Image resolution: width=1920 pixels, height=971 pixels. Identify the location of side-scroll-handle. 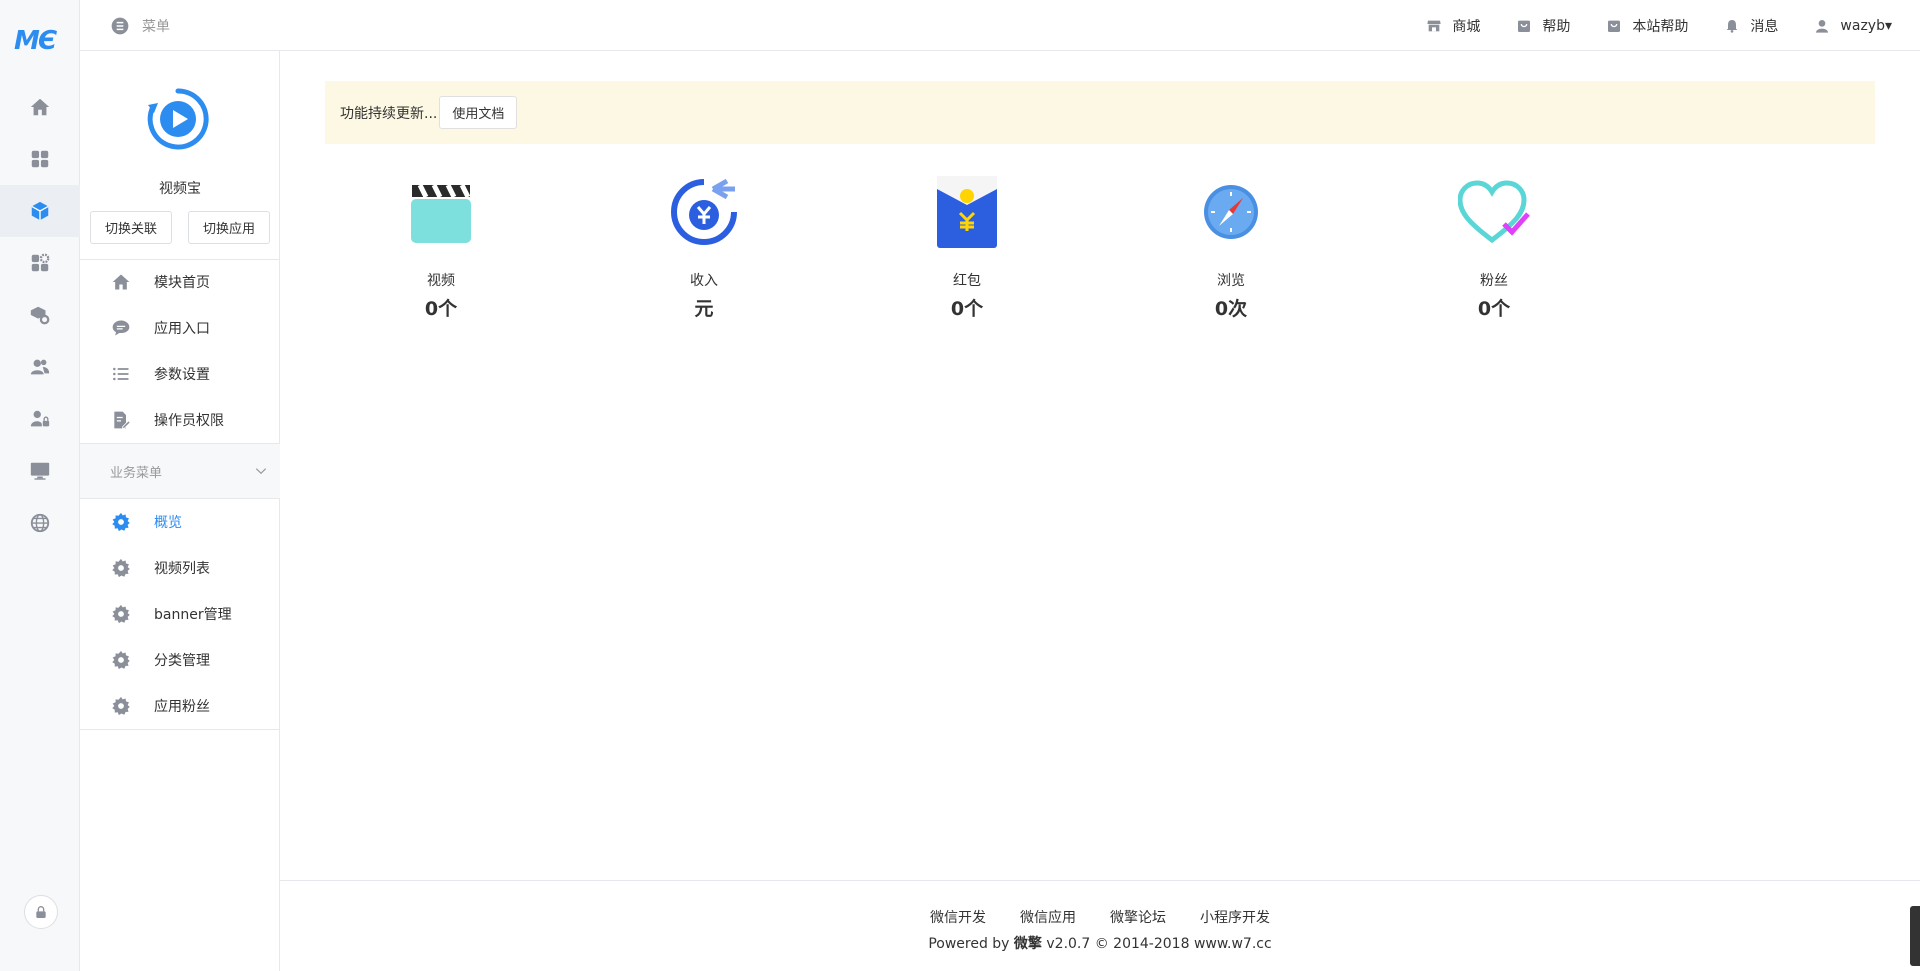
(1915, 936).